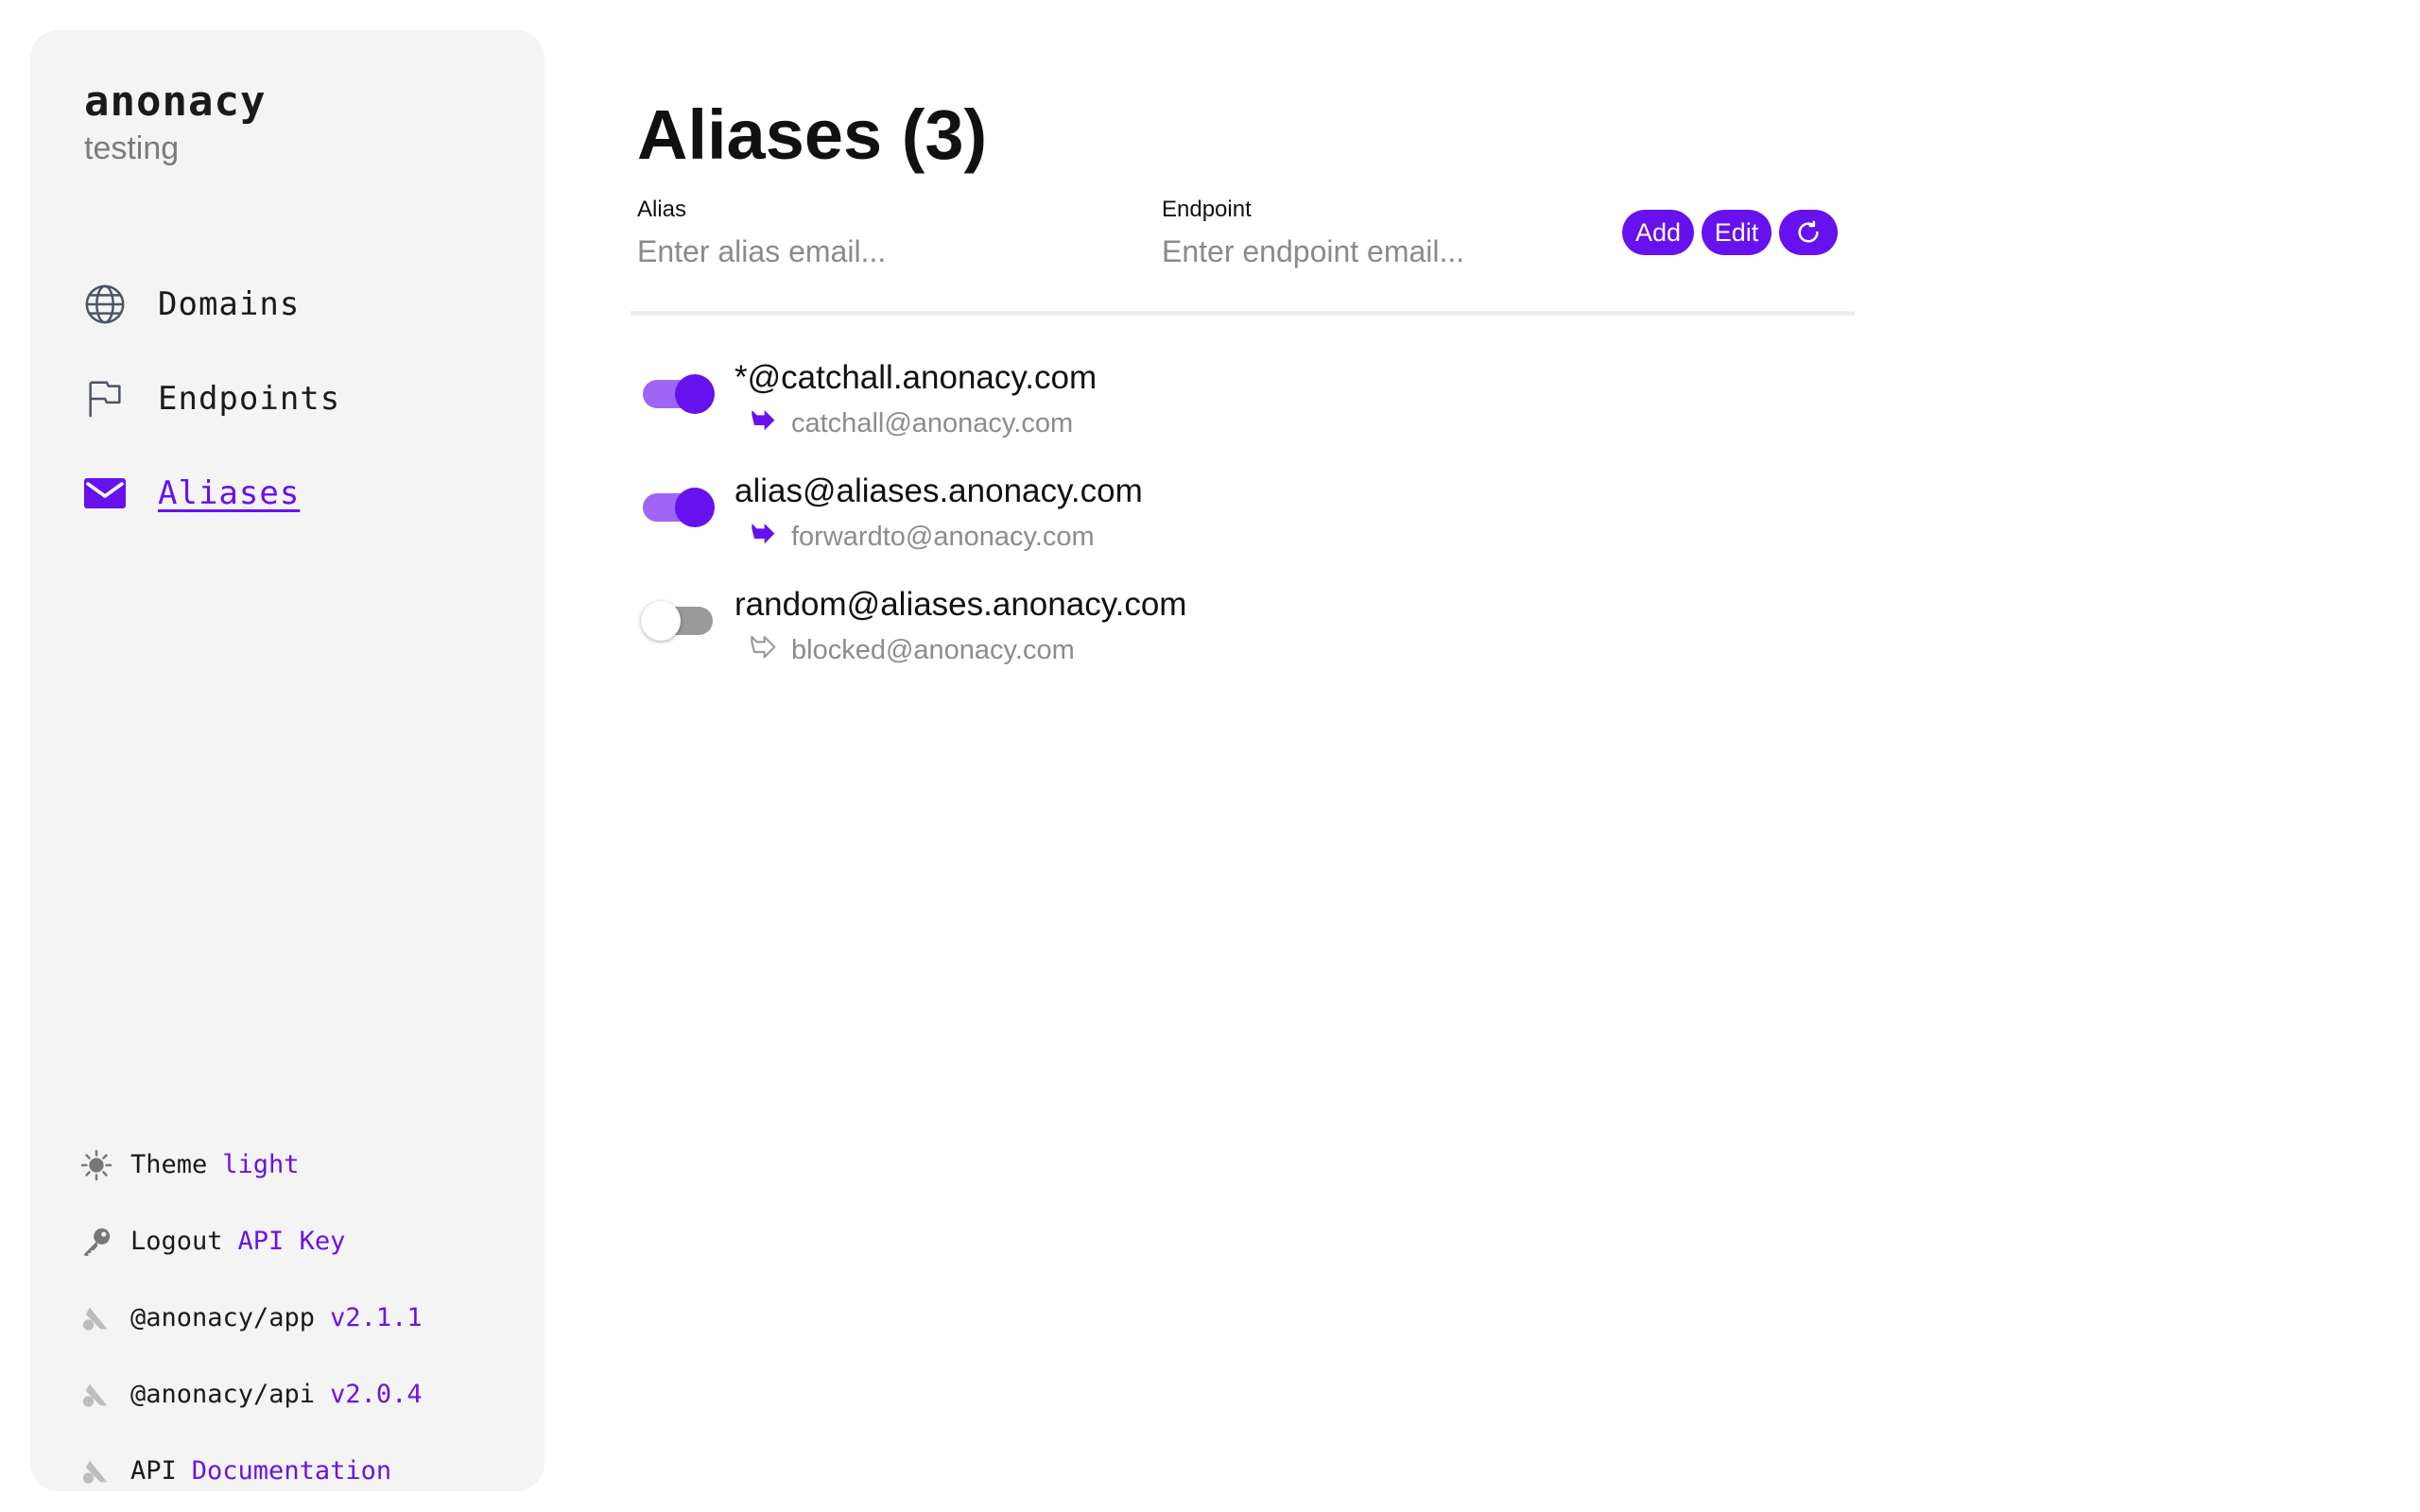  What do you see at coordinates (376, 1394) in the screenshot?
I see `api-version-link: v2.0.4` at bounding box center [376, 1394].